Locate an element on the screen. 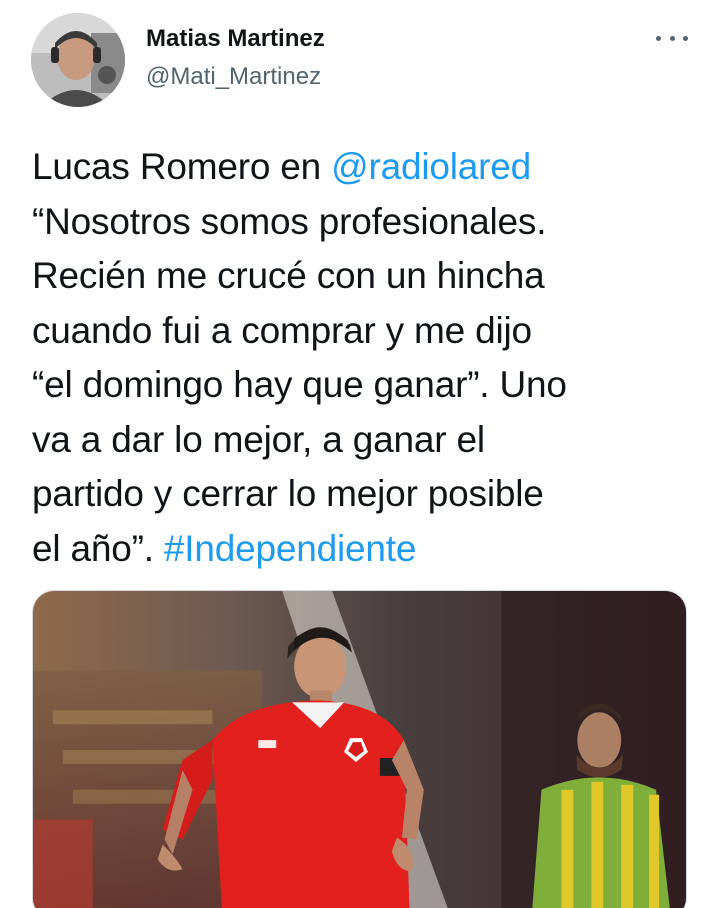 The width and height of the screenshot is (719, 908). author-name: Matias Martinez is located at coordinates (235, 39).